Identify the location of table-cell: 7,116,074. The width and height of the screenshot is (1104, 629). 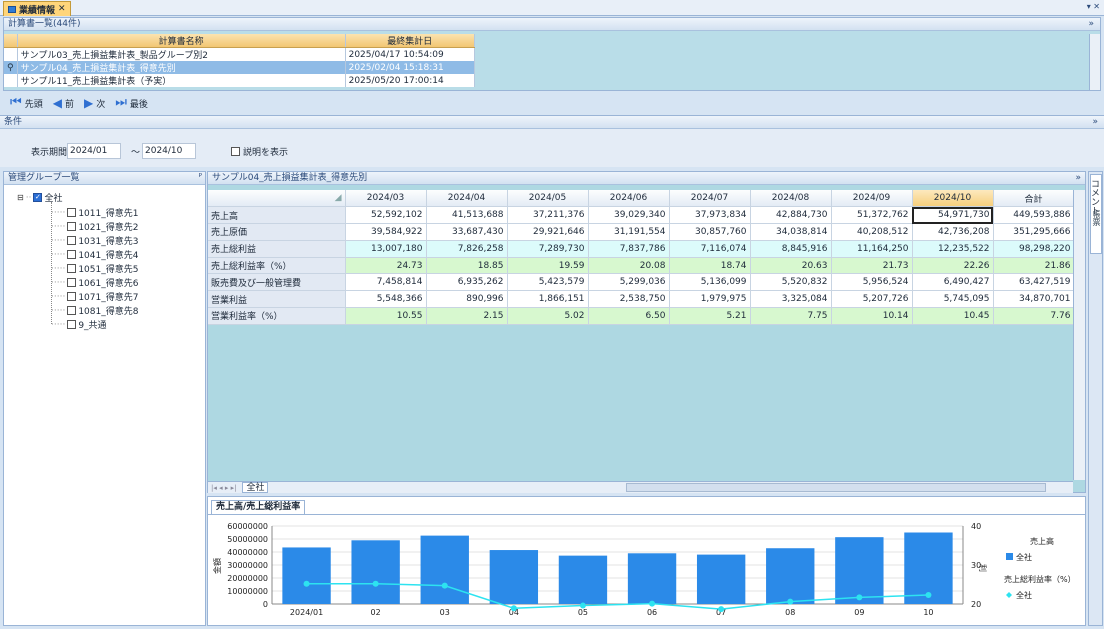
(710, 249).